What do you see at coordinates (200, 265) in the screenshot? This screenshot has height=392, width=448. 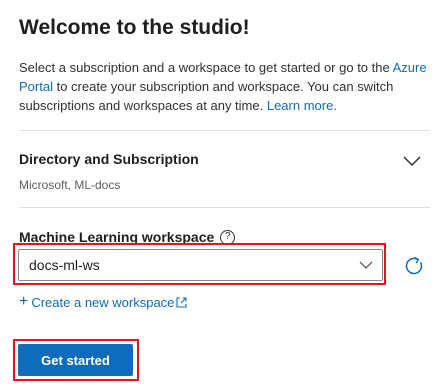 I see `workspace-select: docs-ml-ws` at bounding box center [200, 265].